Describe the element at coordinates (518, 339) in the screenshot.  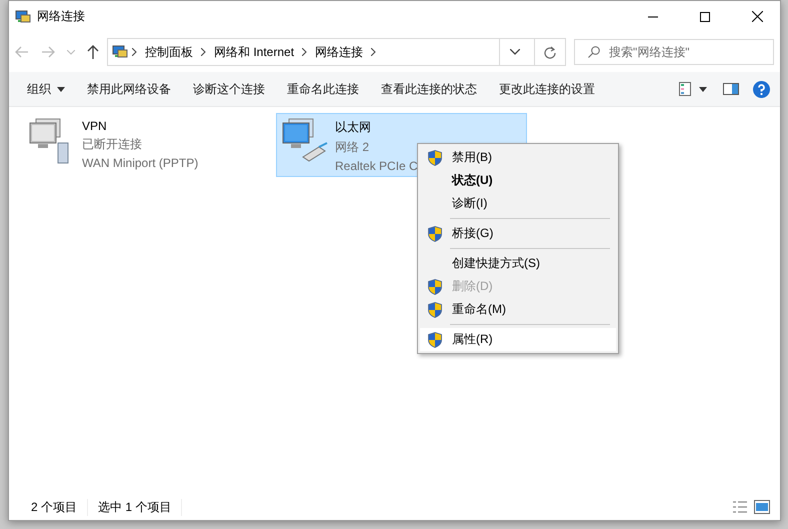
I see `menu-item: 属性(R)` at that location.